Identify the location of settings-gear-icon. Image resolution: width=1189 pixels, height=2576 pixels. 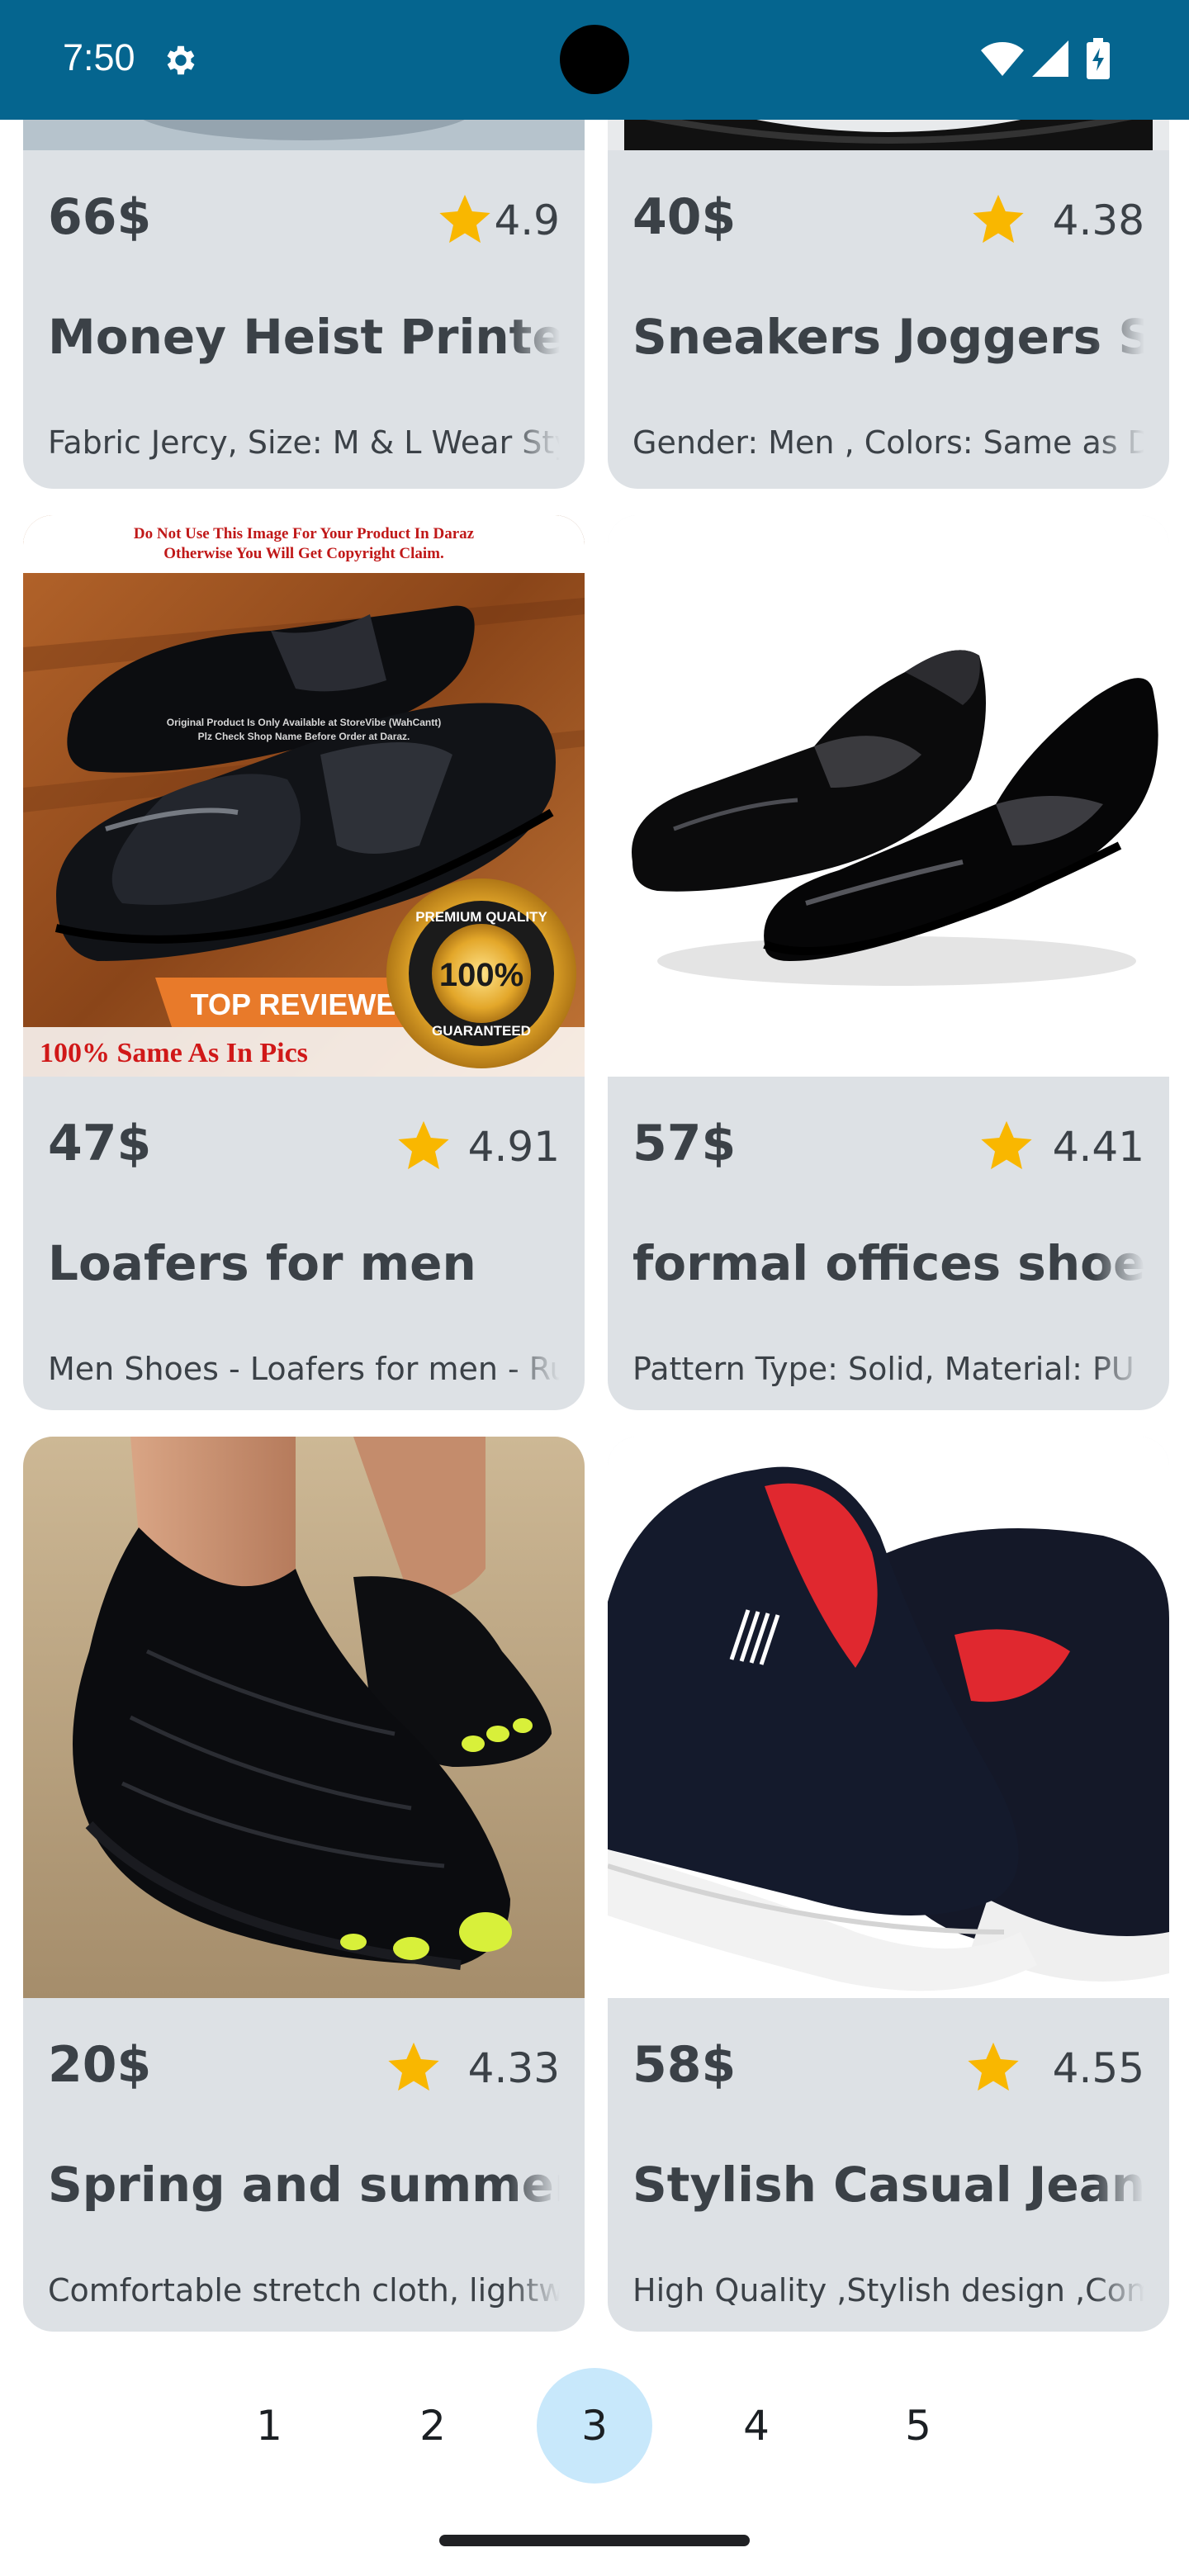
(181, 60).